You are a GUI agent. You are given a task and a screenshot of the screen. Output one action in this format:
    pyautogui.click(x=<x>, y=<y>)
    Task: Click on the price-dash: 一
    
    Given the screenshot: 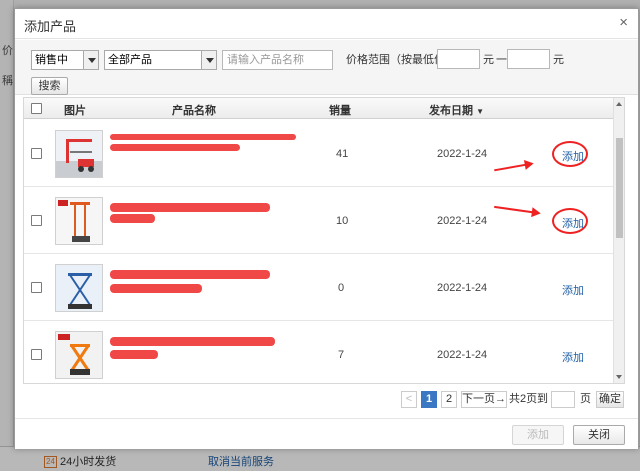 What is the action you would take?
    pyautogui.click(x=501, y=60)
    